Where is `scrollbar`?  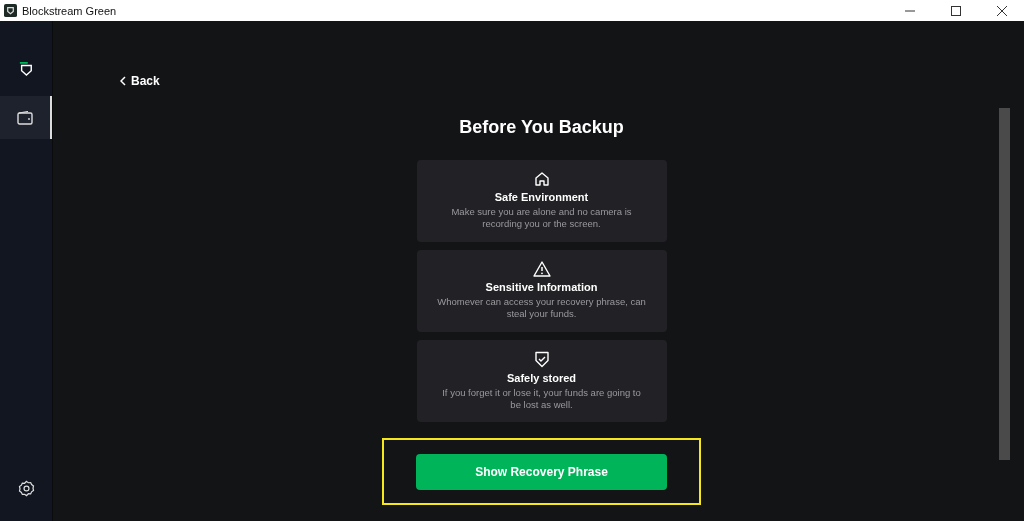
scrollbar is located at coordinates (1004, 284).